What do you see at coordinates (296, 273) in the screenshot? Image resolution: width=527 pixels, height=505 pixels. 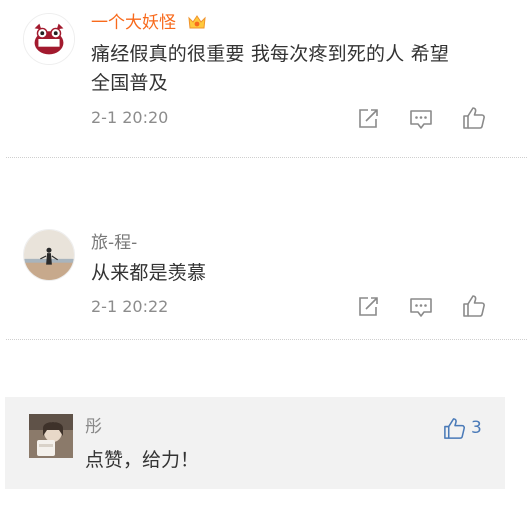 I see `comment-text: 从来都是羡慕` at bounding box center [296, 273].